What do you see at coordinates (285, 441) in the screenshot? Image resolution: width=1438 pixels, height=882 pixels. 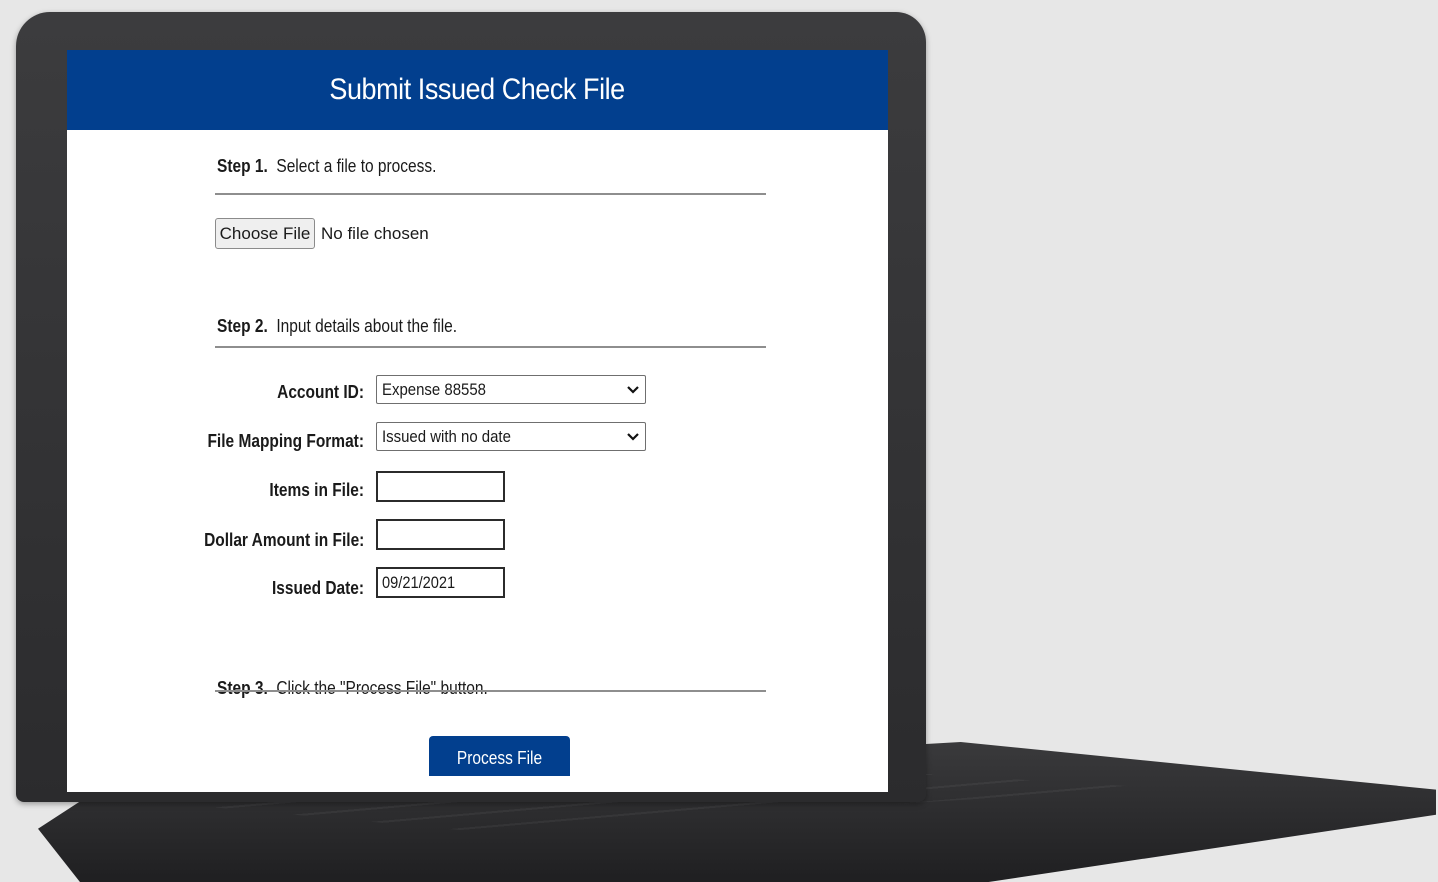 I see `file-mapping-format-label: File Mapping Format:` at bounding box center [285, 441].